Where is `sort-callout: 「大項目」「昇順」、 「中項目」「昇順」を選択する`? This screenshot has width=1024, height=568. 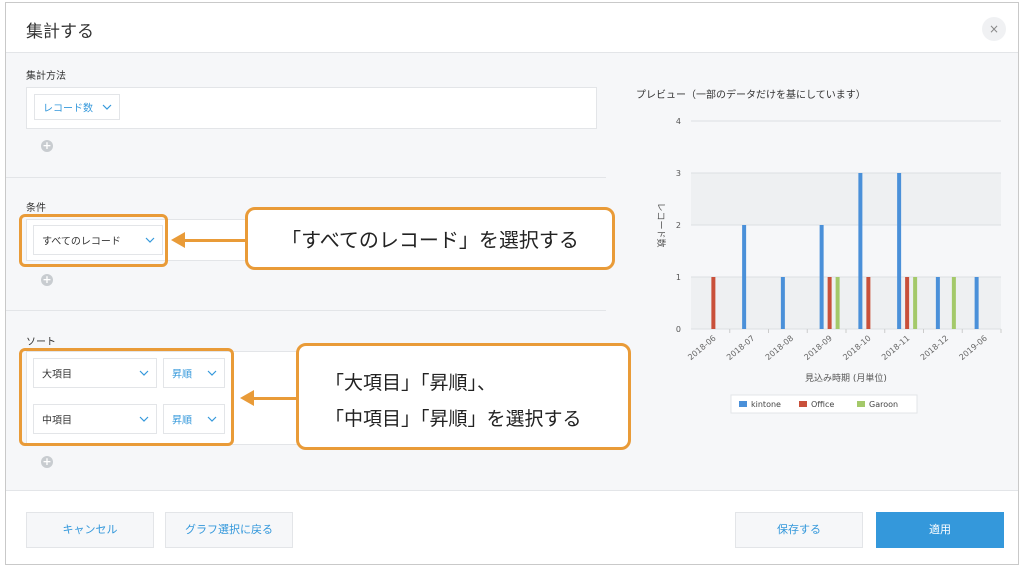
sort-callout: 「大項目」「昇順」、 「中項目」「昇順」を選択する is located at coordinates (463, 396).